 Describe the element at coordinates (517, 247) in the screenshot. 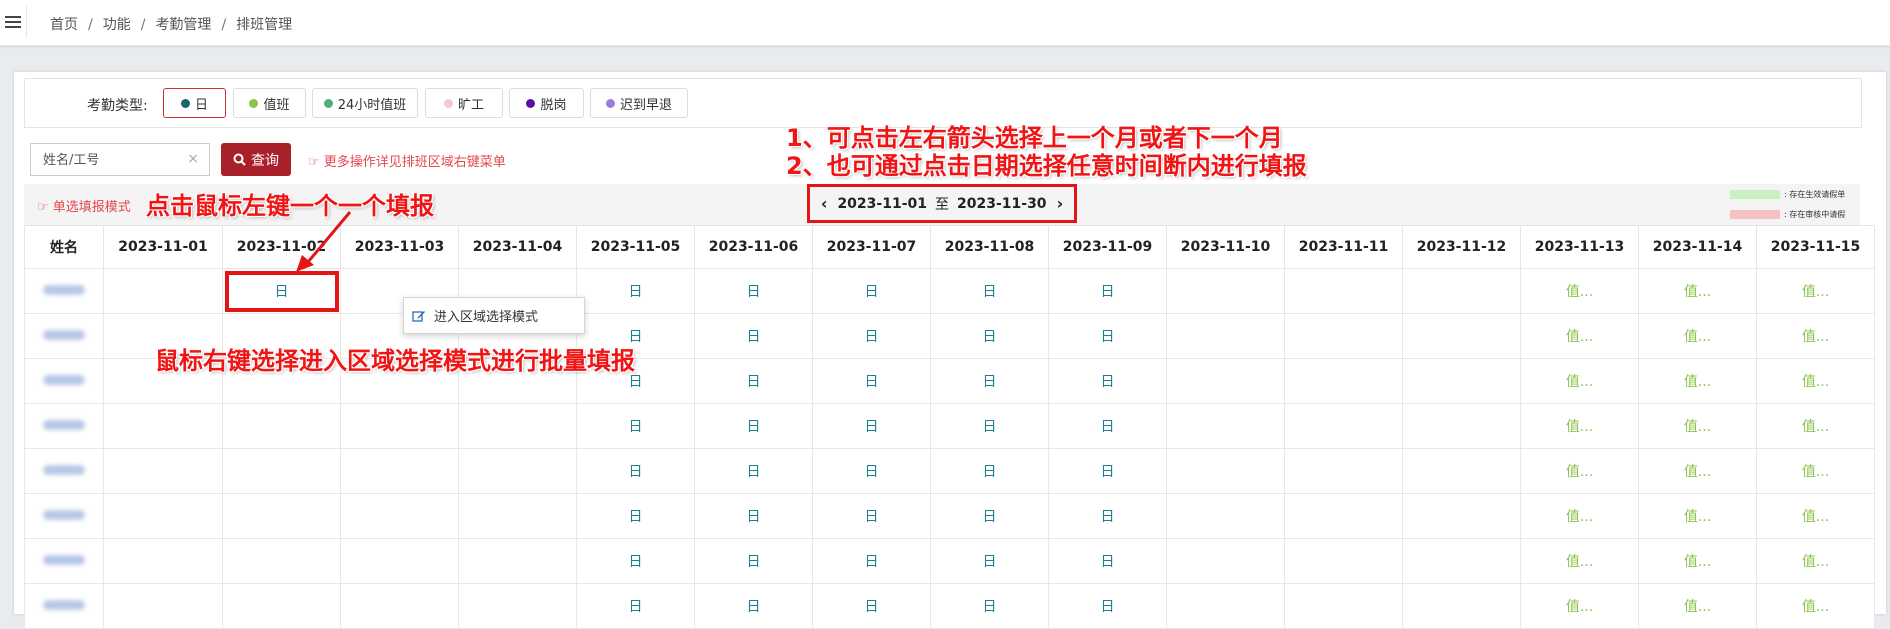

I see `column-header-date: 2023-11-04` at that location.